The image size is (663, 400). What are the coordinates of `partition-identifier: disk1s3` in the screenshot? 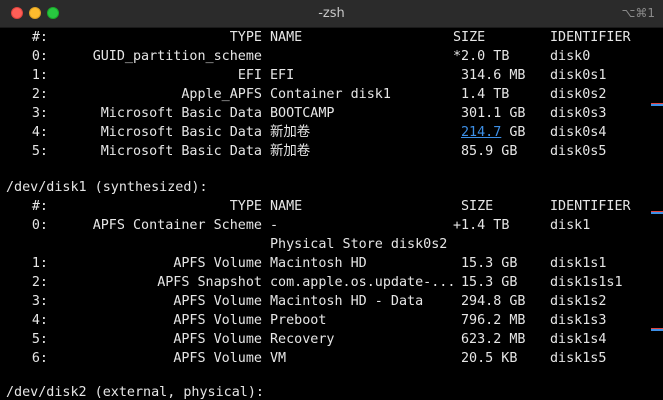 It's located at (578, 320).